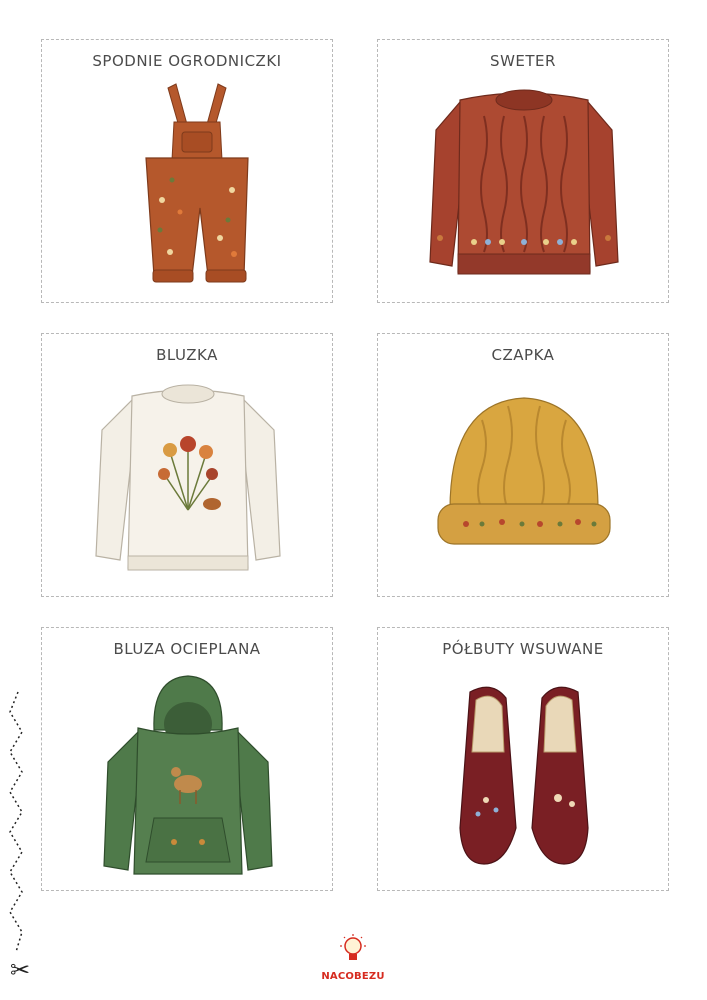 The width and height of the screenshot is (707, 1000). What do you see at coordinates (353, 947) in the screenshot?
I see `lightbulb-icon` at bounding box center [353, 947].